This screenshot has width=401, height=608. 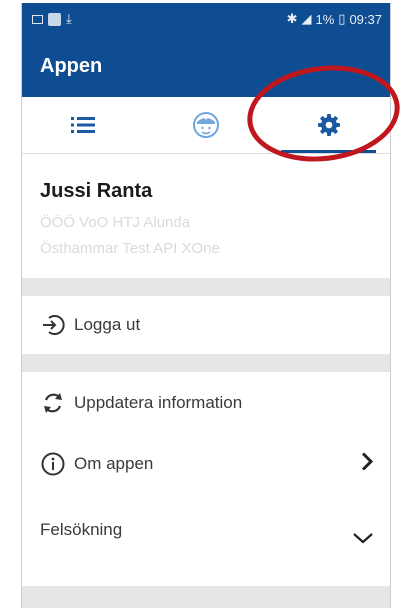 I want to click on app-notification-icon, so click(x=54, y=19).